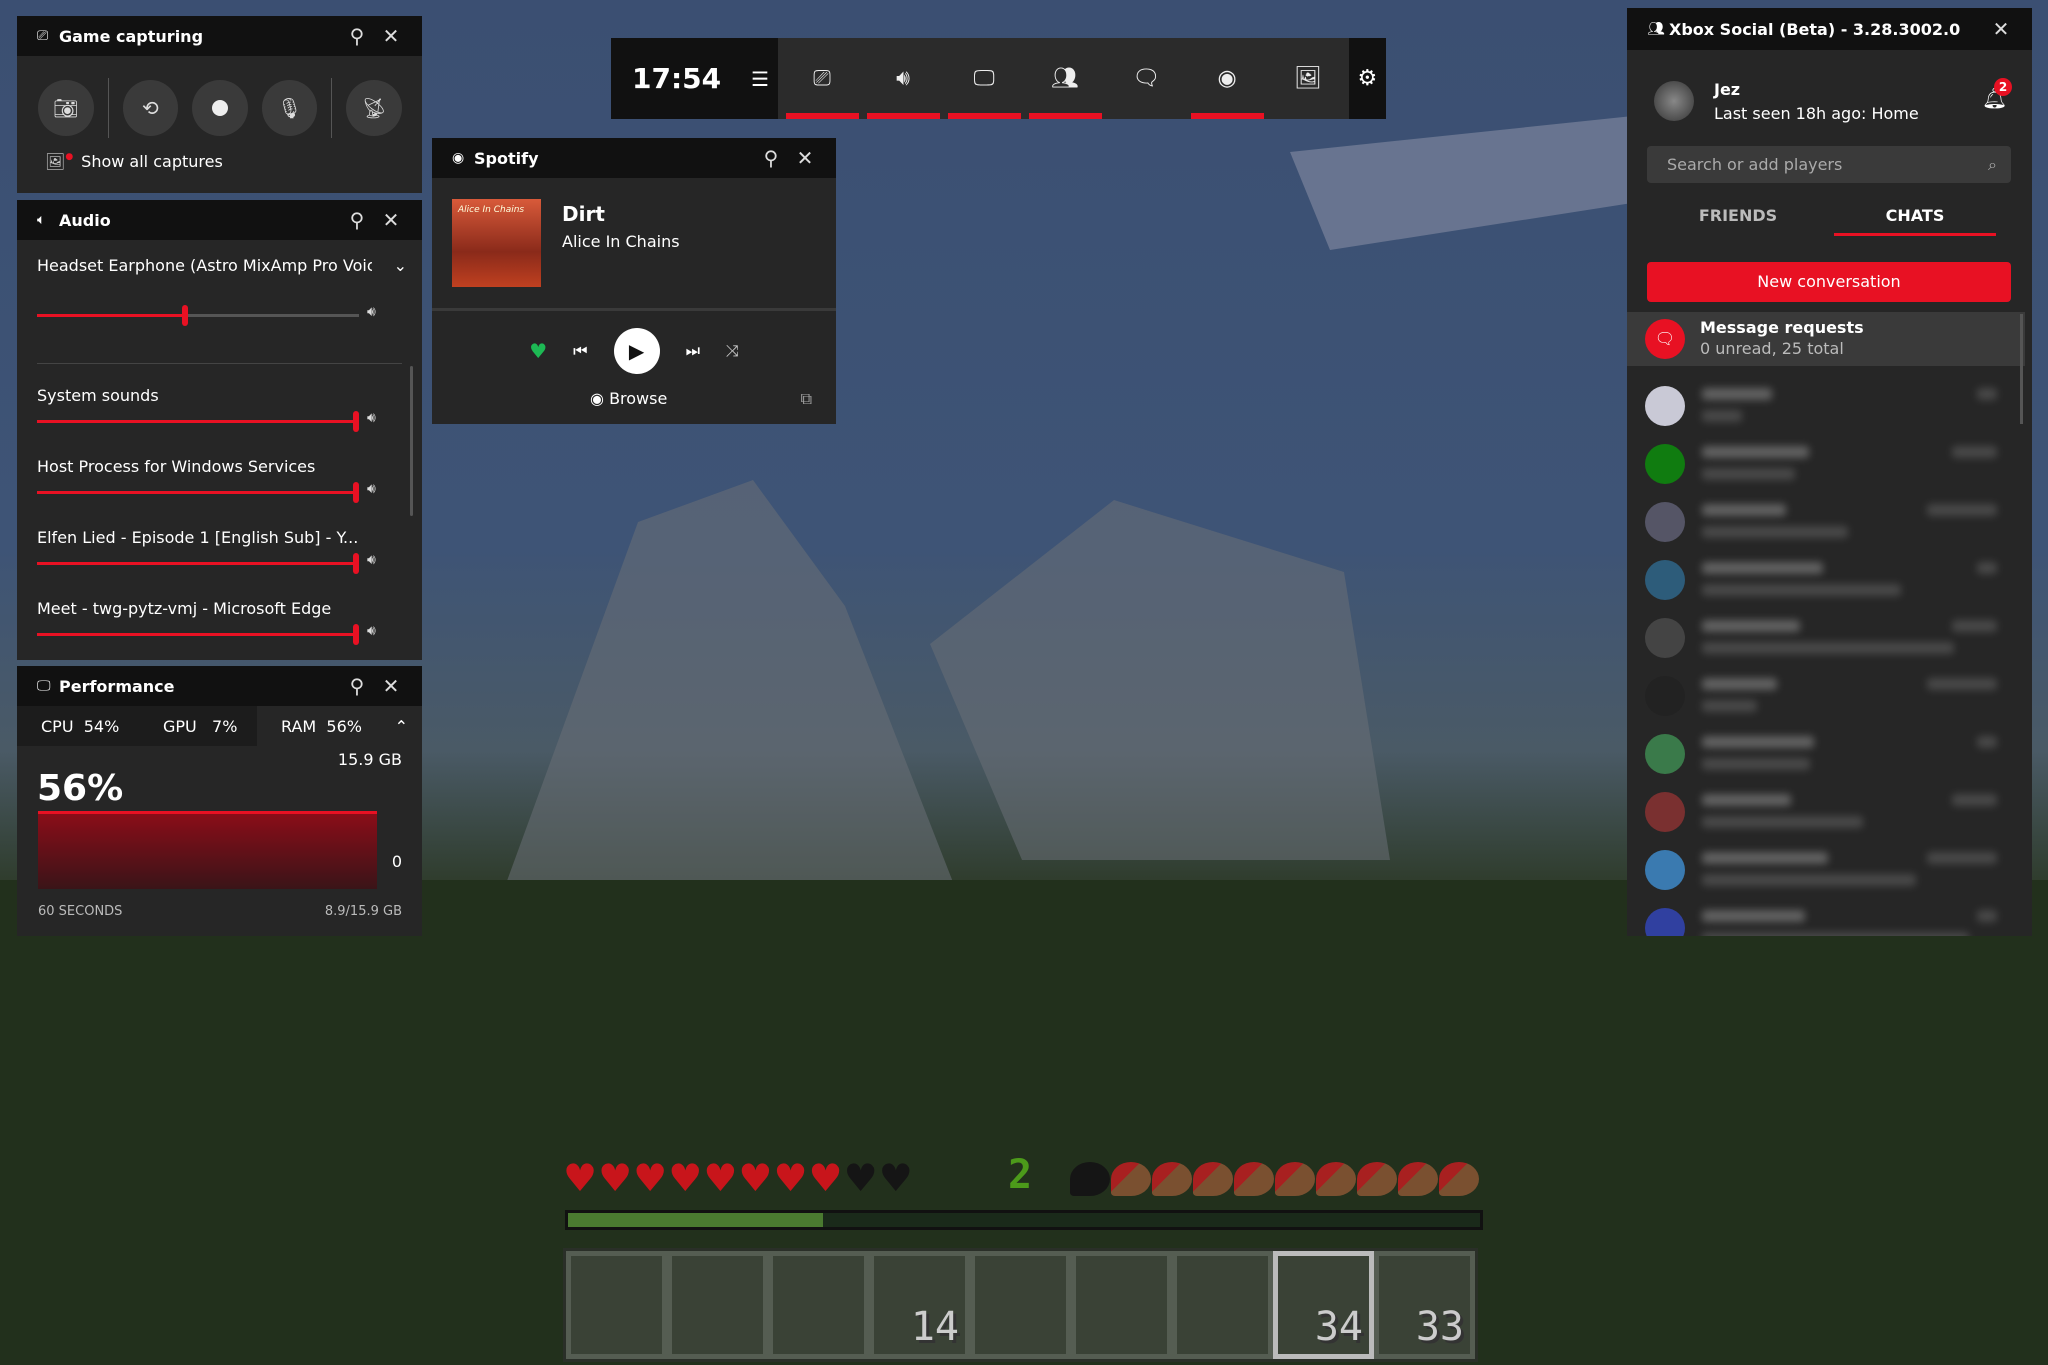 Image resolution: width=2048 pixels, height=1365 pixels. Describe the element at coordinates (374, 108) in the screenshot. I see `broadcast-button: 📡︎` at that location.